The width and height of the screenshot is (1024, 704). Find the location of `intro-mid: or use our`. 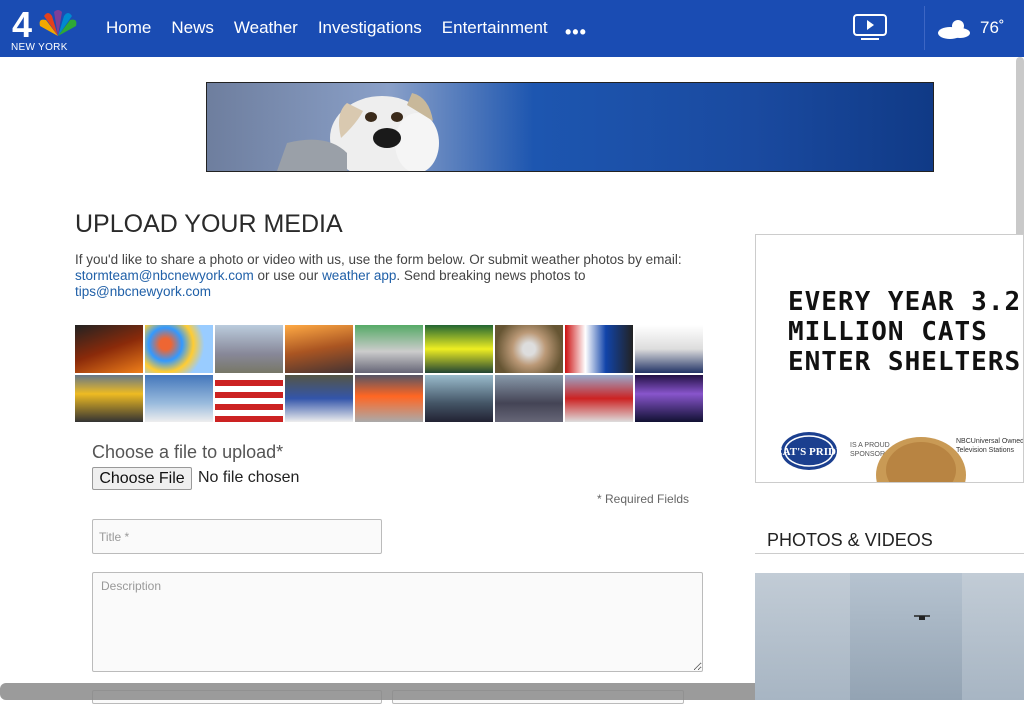

intro-mid: or use our is located at coordinates (288, 275).